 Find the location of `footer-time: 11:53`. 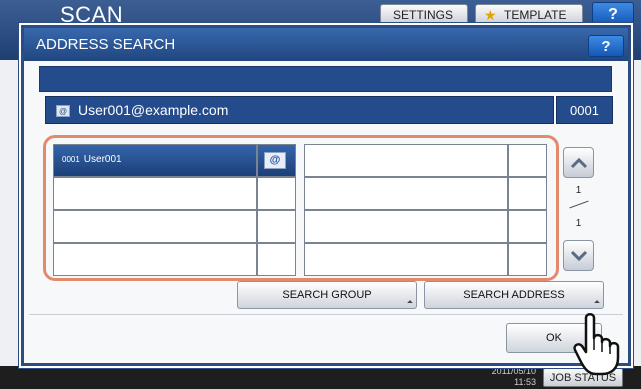

footer-time: 11:53 is located at coordinates (525, 382).